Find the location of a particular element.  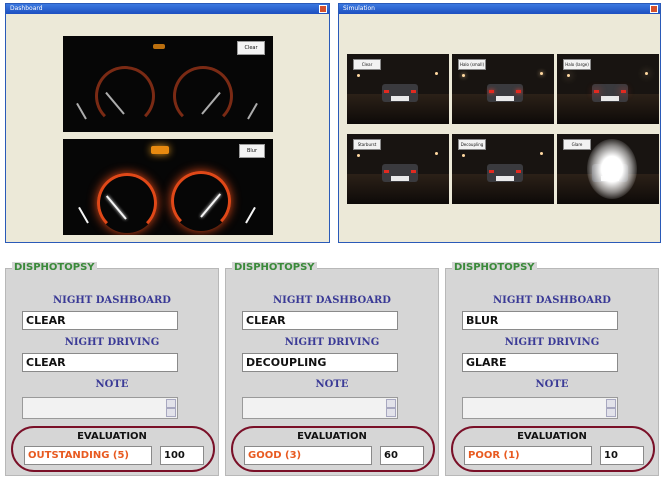

glare-icon is located at coordinates (612, 169).